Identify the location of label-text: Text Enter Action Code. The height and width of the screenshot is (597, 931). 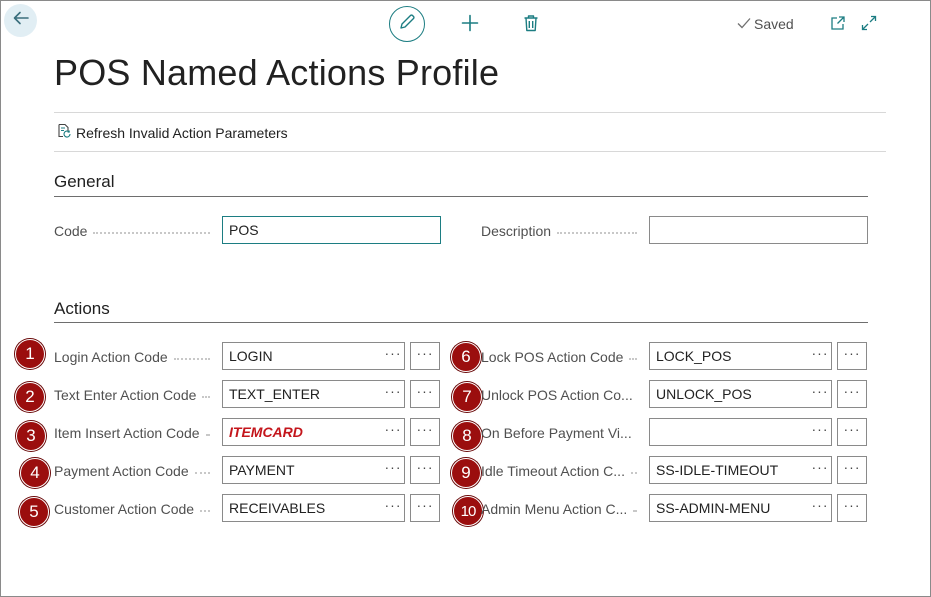
(125, 395).